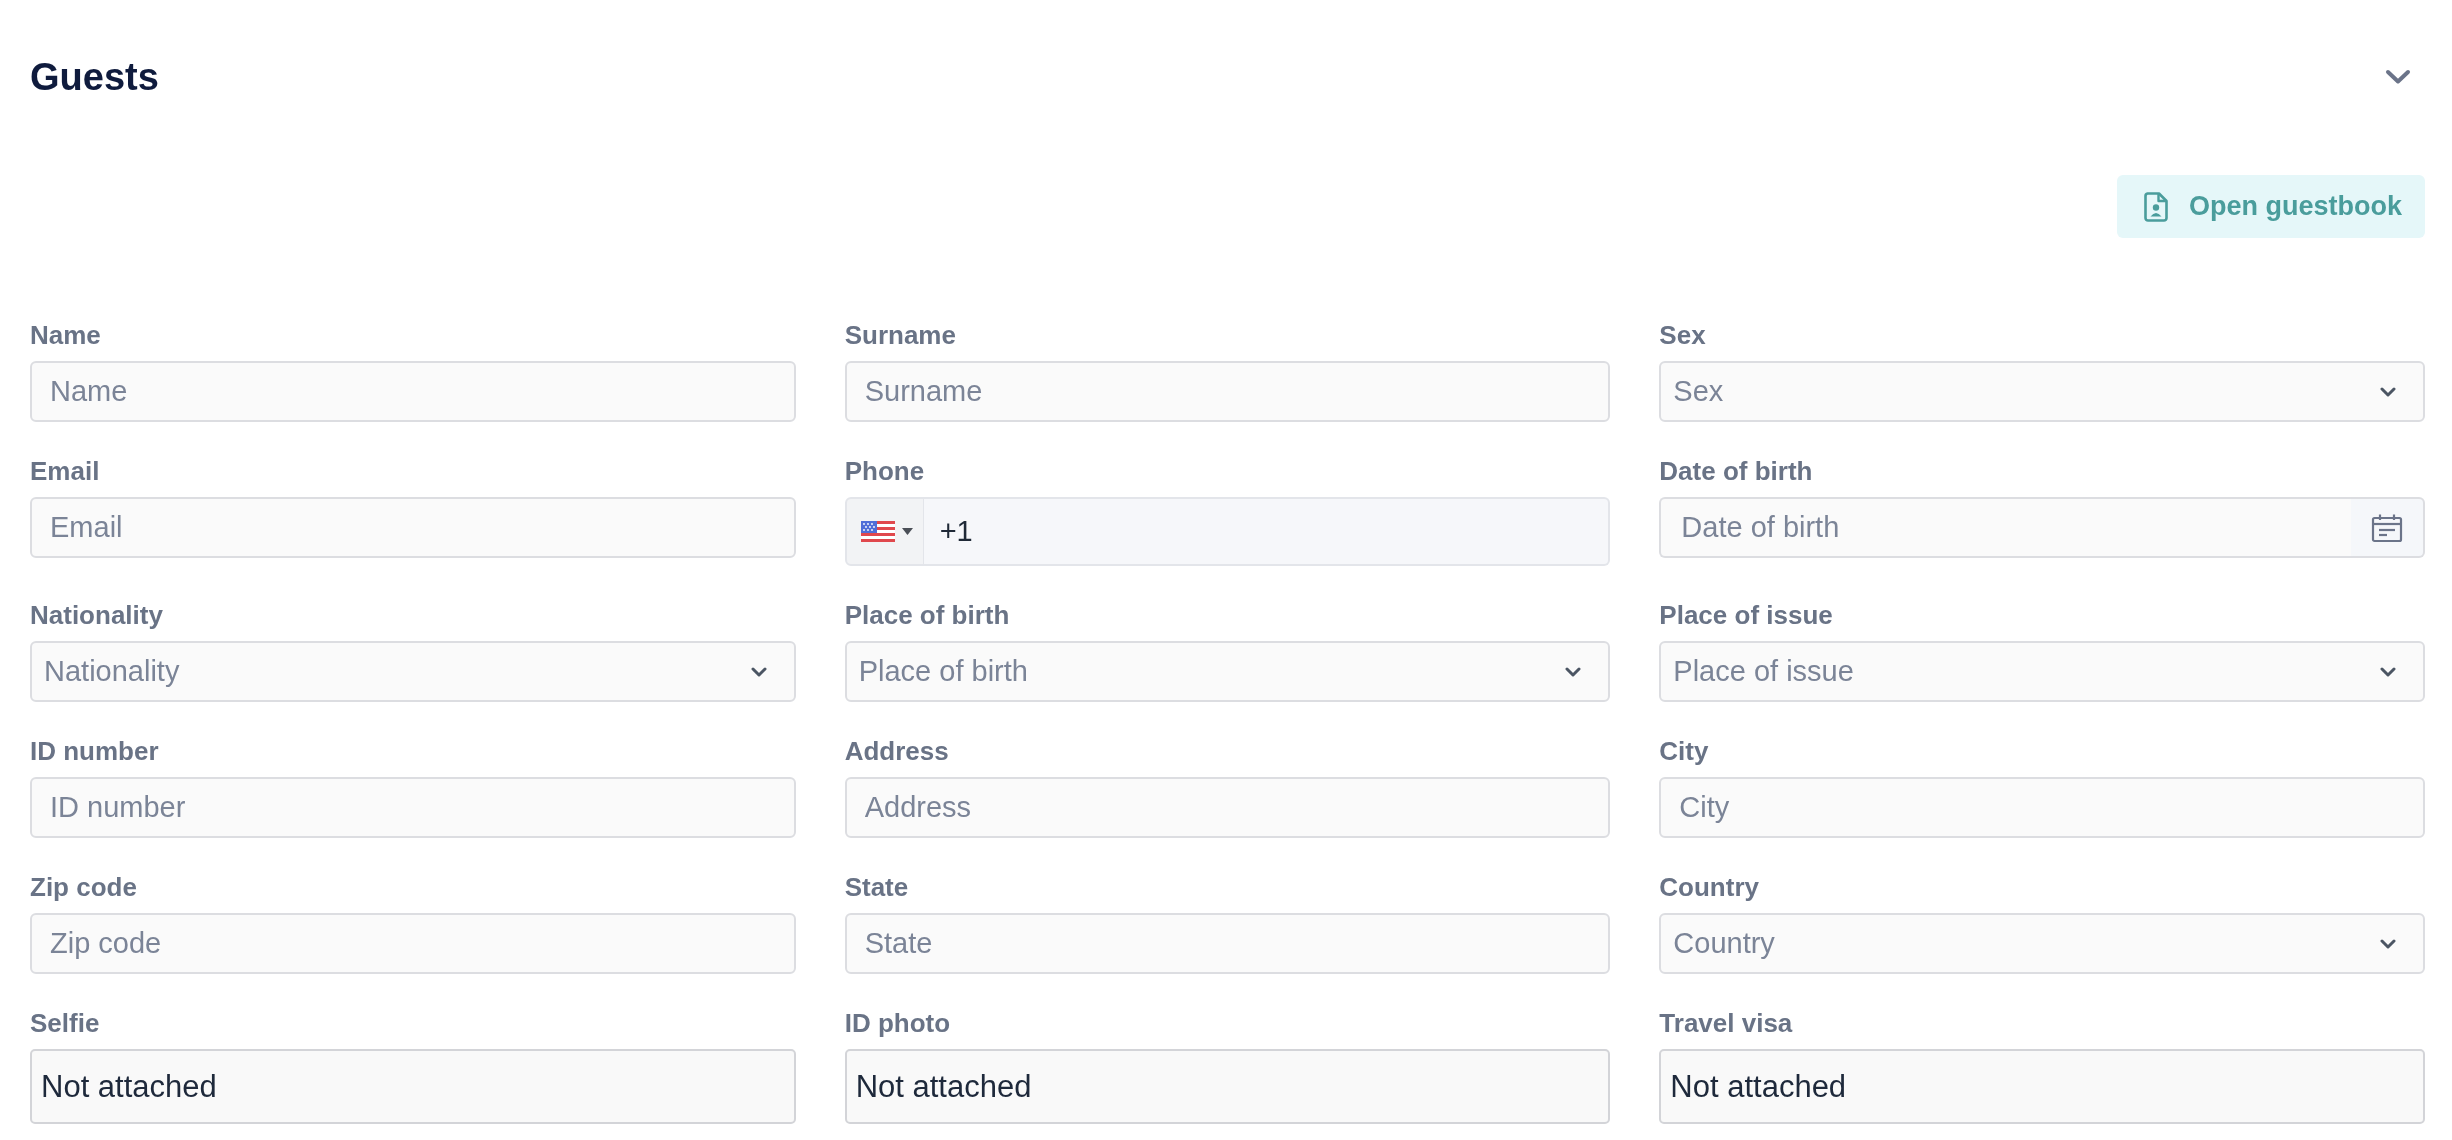 This screenshot has height=1140, width=2452. Describe the element at coordinates (927, 615) in the screenshot. I see `field-label: Place of birth` at that location.